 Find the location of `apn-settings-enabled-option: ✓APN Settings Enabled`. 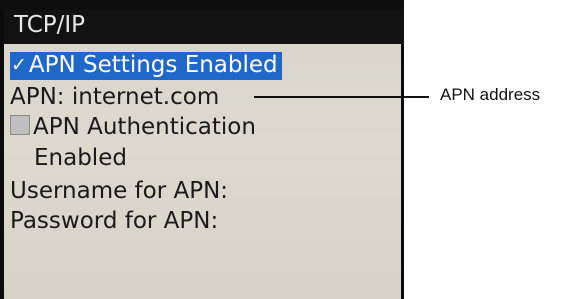

apn-settings-enabled-option: ✓APN Settings Enabled is located at coordinates (146, 66).